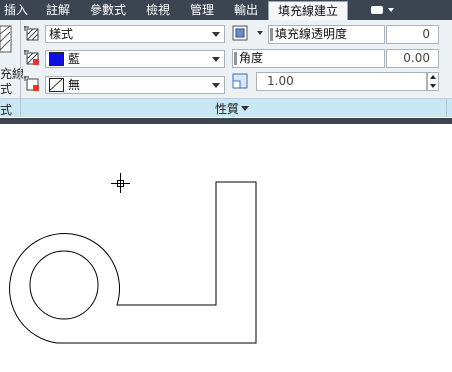 The image size is (452, 372). What do you see at coordinates (158, 10) in the screenshot?
I see `tab-view: 檢視` at bounding box center [158, 10].